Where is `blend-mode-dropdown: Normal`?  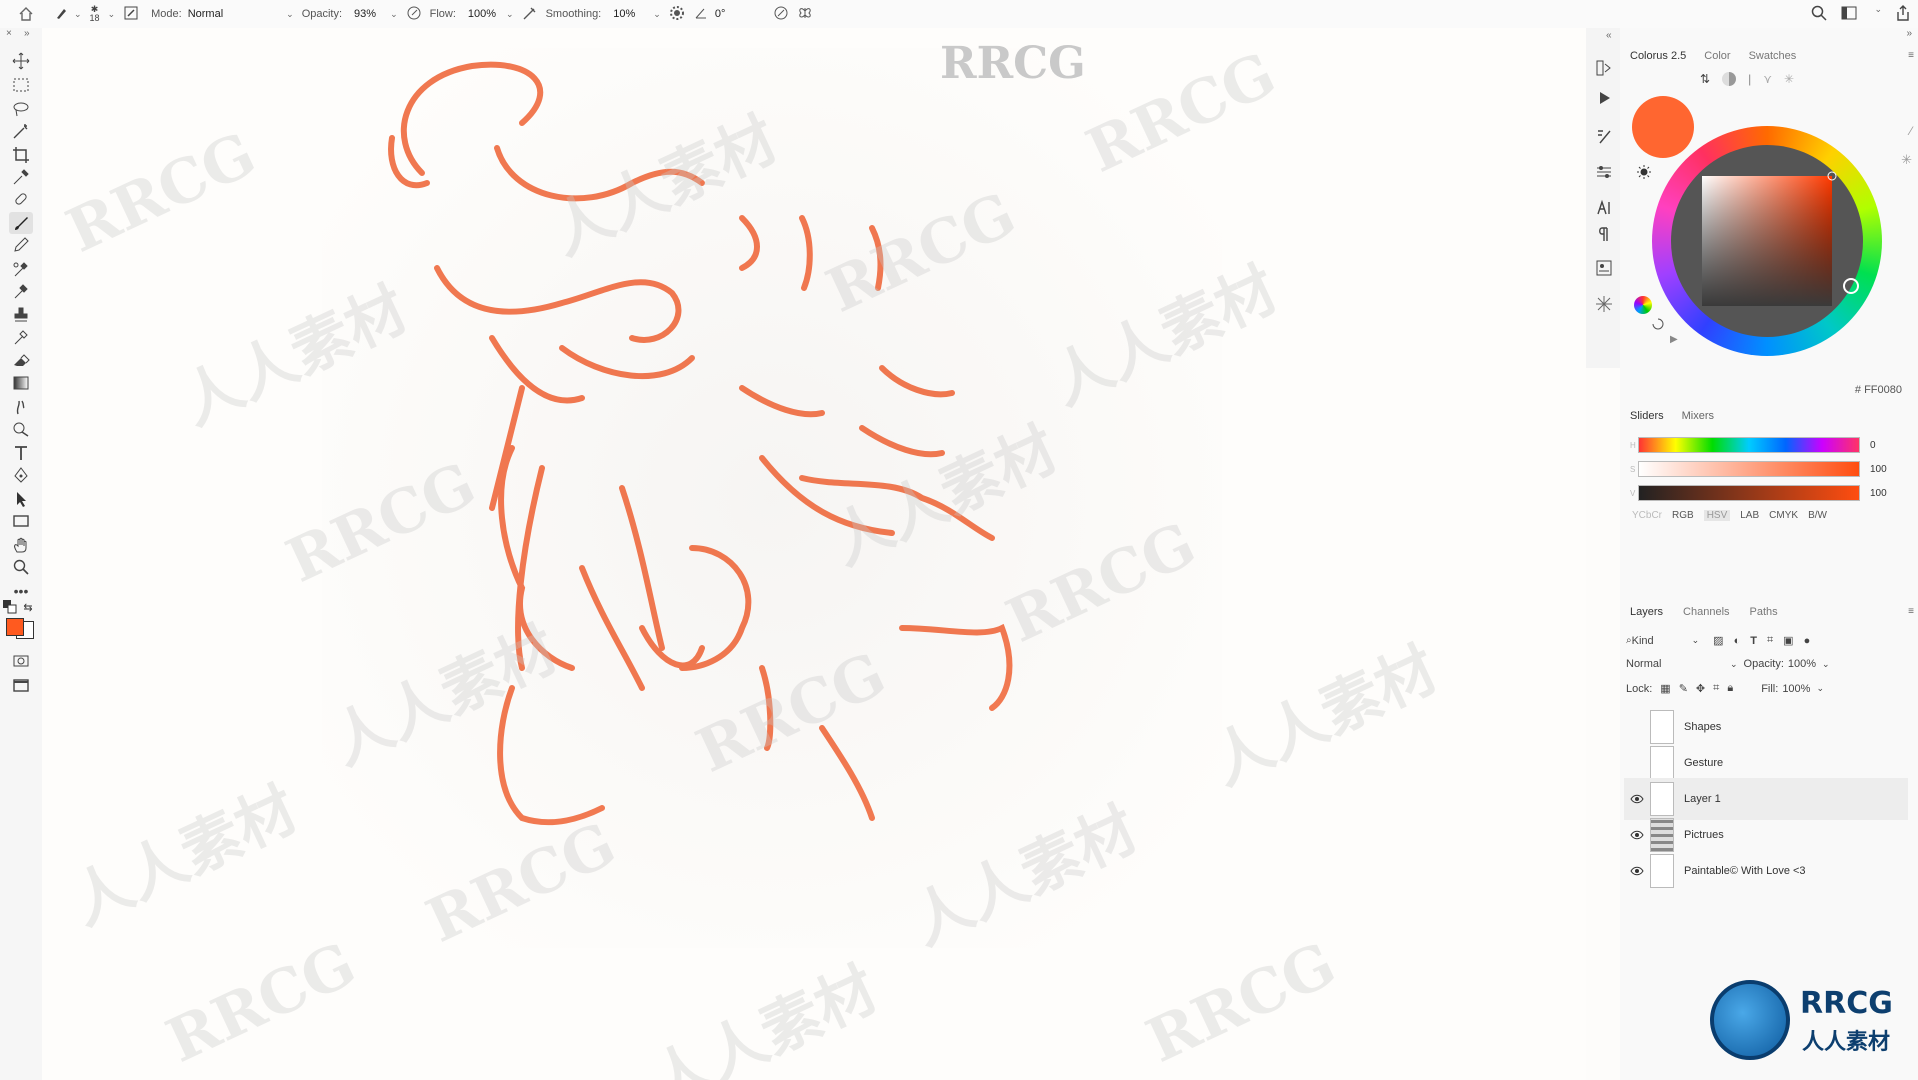 blend-mode-dropdown: Normal is located at coordinates (1678, 664).